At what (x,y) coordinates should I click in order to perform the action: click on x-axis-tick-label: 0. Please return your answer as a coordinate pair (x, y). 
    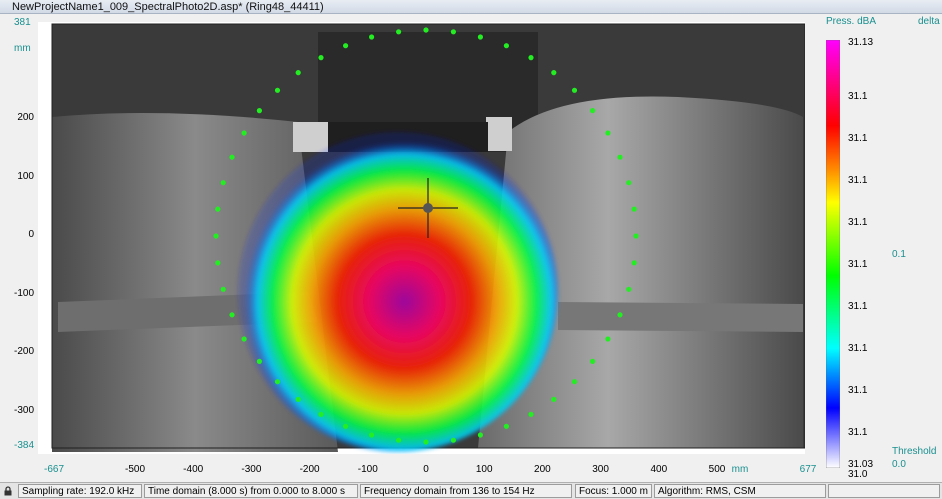
    Looking at the image, I should click on (426, 469).